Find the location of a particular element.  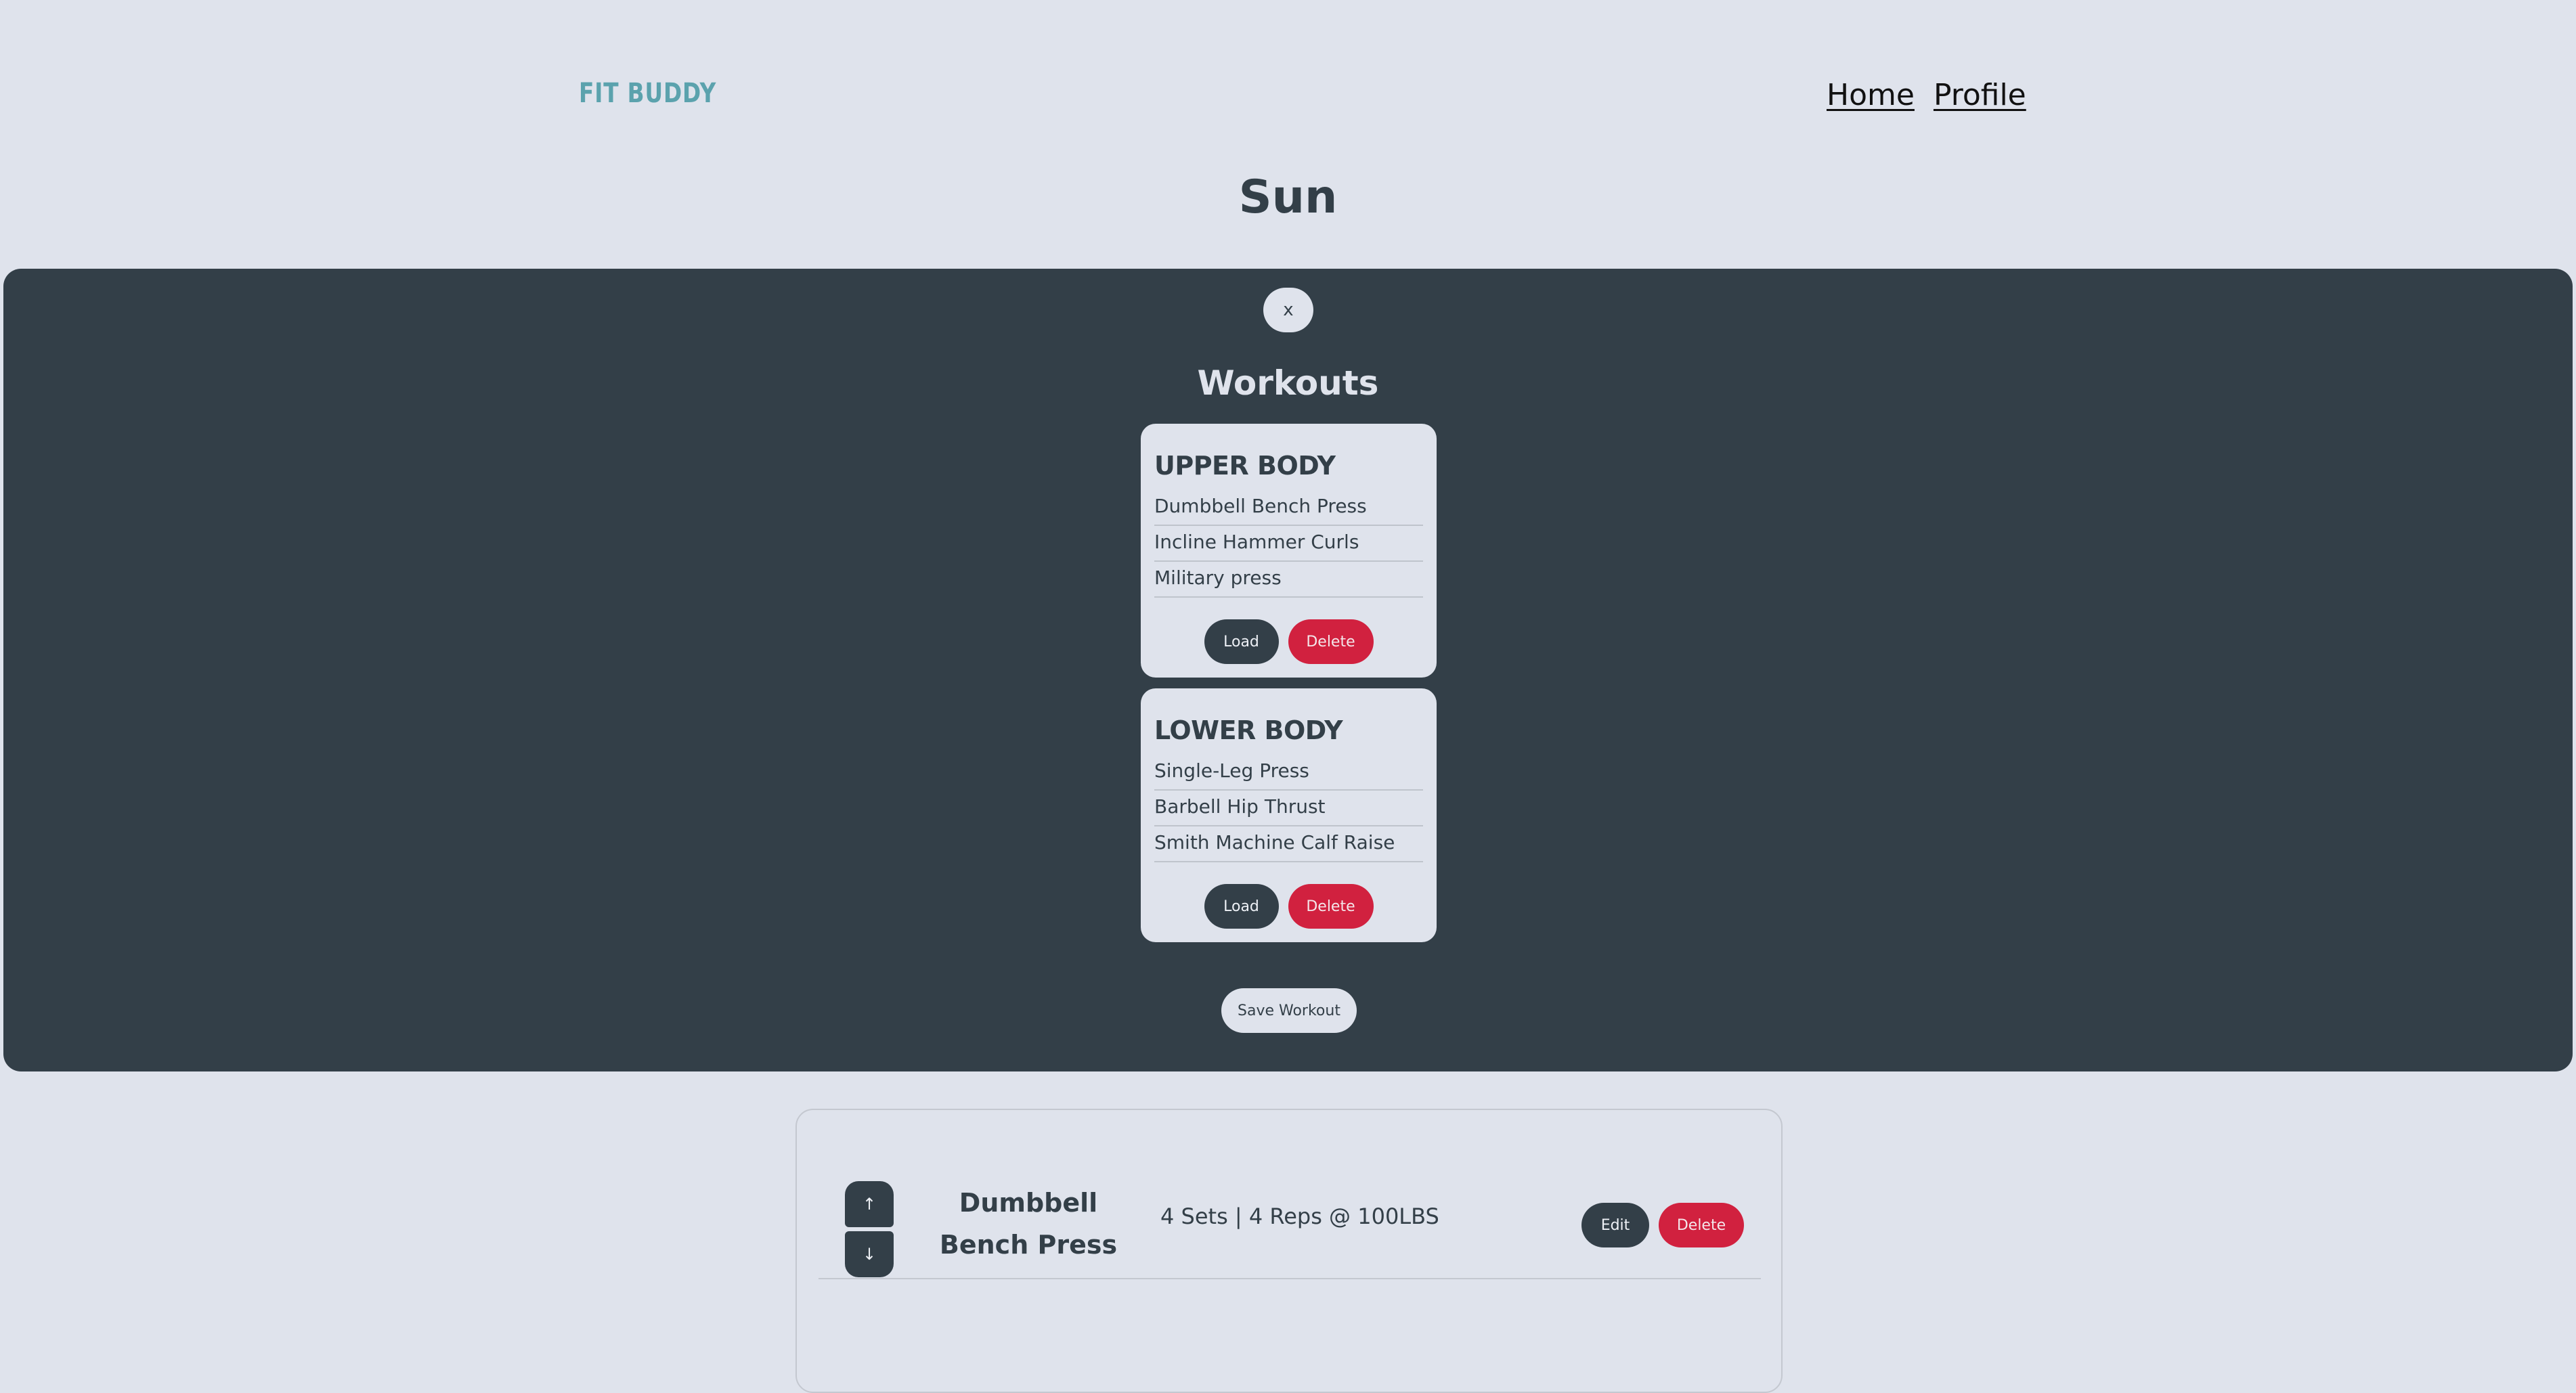

main-nav: Home Profile is located at coordinates (1926, 95).